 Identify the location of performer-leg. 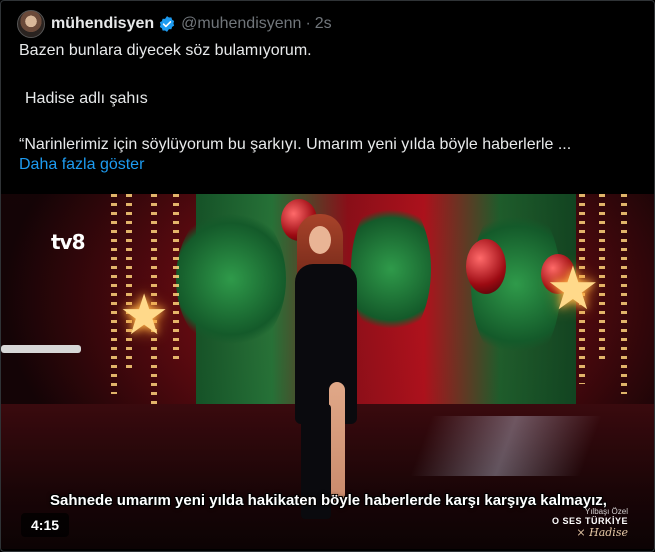
(337, 442).